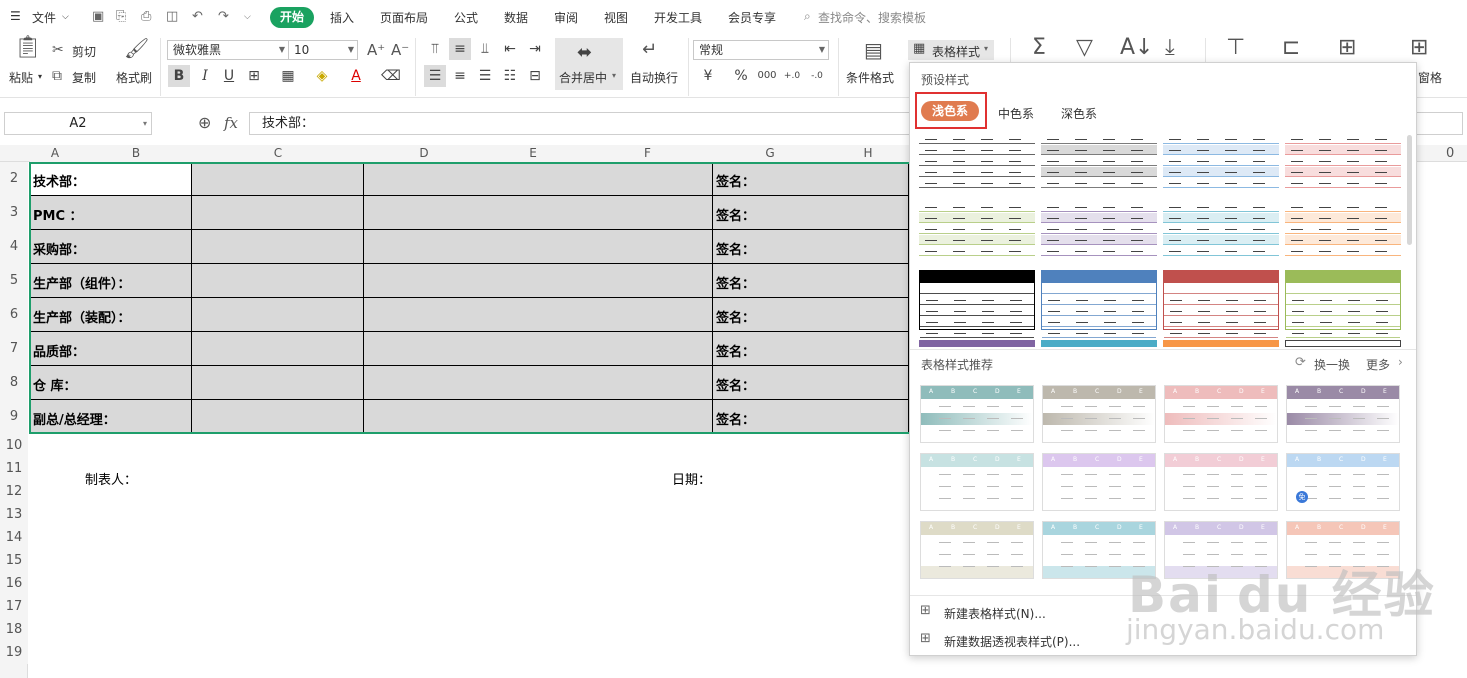 The image size is (1467, 678). What do you see at coordinates (1347, 48) in the screenshot?
I see `table-icon: ⊞` at bounding box center [1347, 48].